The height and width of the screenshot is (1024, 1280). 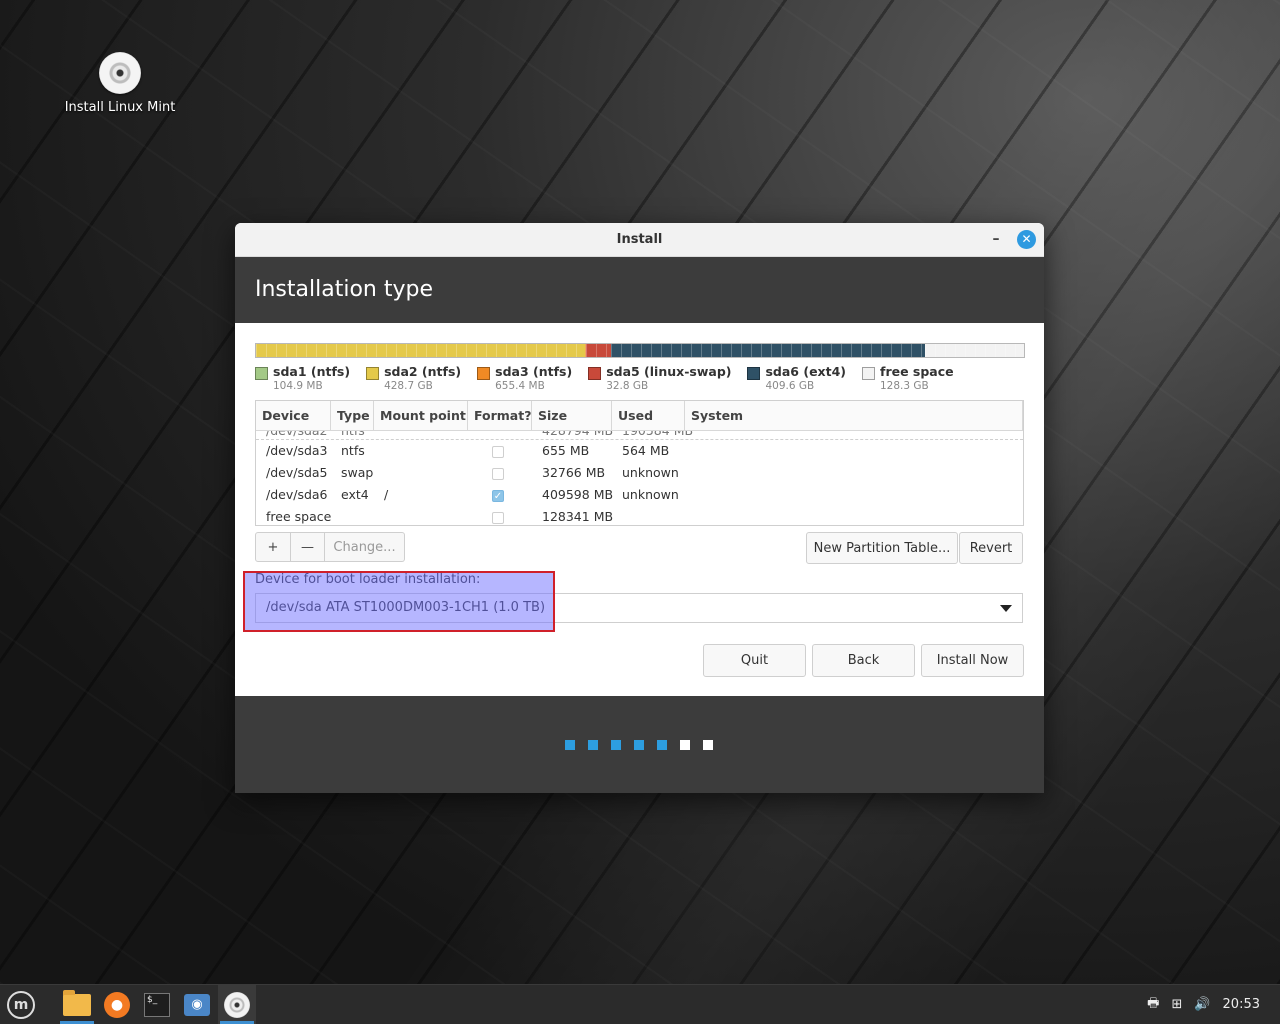 I want to click on column-header: Format?, so click(x=500, y=415).